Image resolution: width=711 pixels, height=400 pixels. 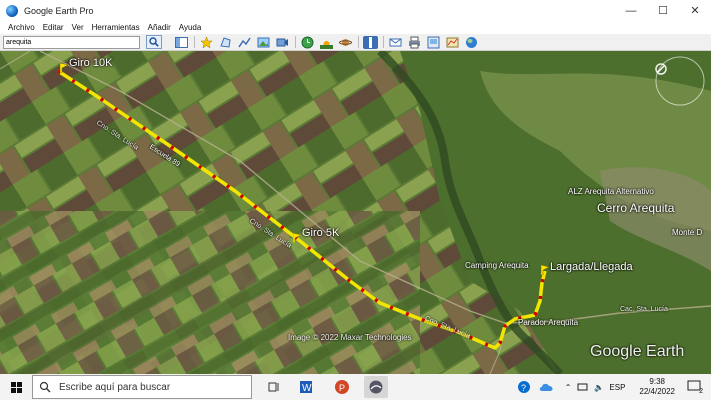 I want to click on window-title: Google Earth Pro, so click(x=59, y=10).